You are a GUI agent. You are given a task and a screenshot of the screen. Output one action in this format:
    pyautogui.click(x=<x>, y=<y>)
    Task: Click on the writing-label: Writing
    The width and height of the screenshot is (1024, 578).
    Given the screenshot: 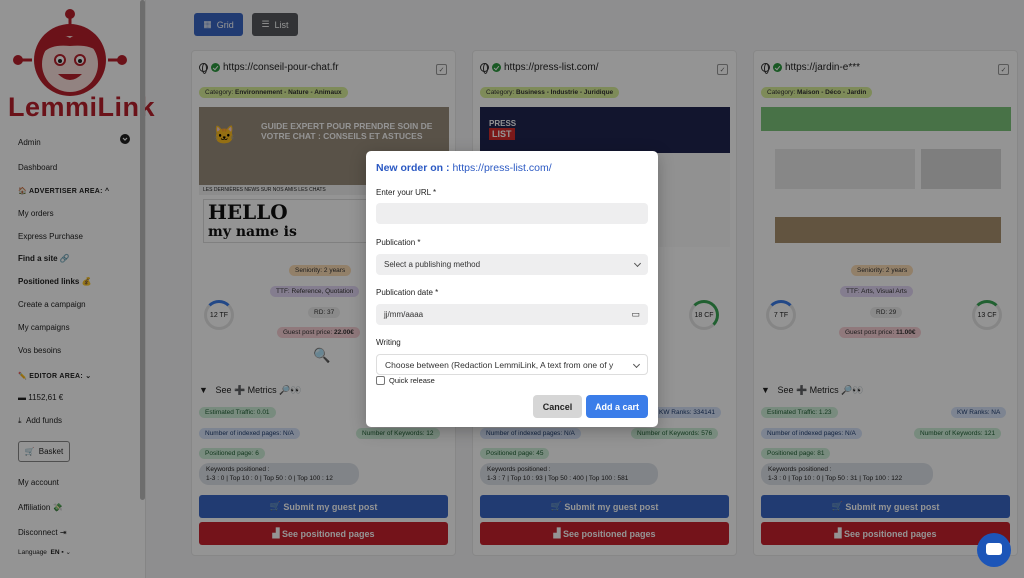 What is the action you would take?
    pyautogui.click(x=388, y=342)
    